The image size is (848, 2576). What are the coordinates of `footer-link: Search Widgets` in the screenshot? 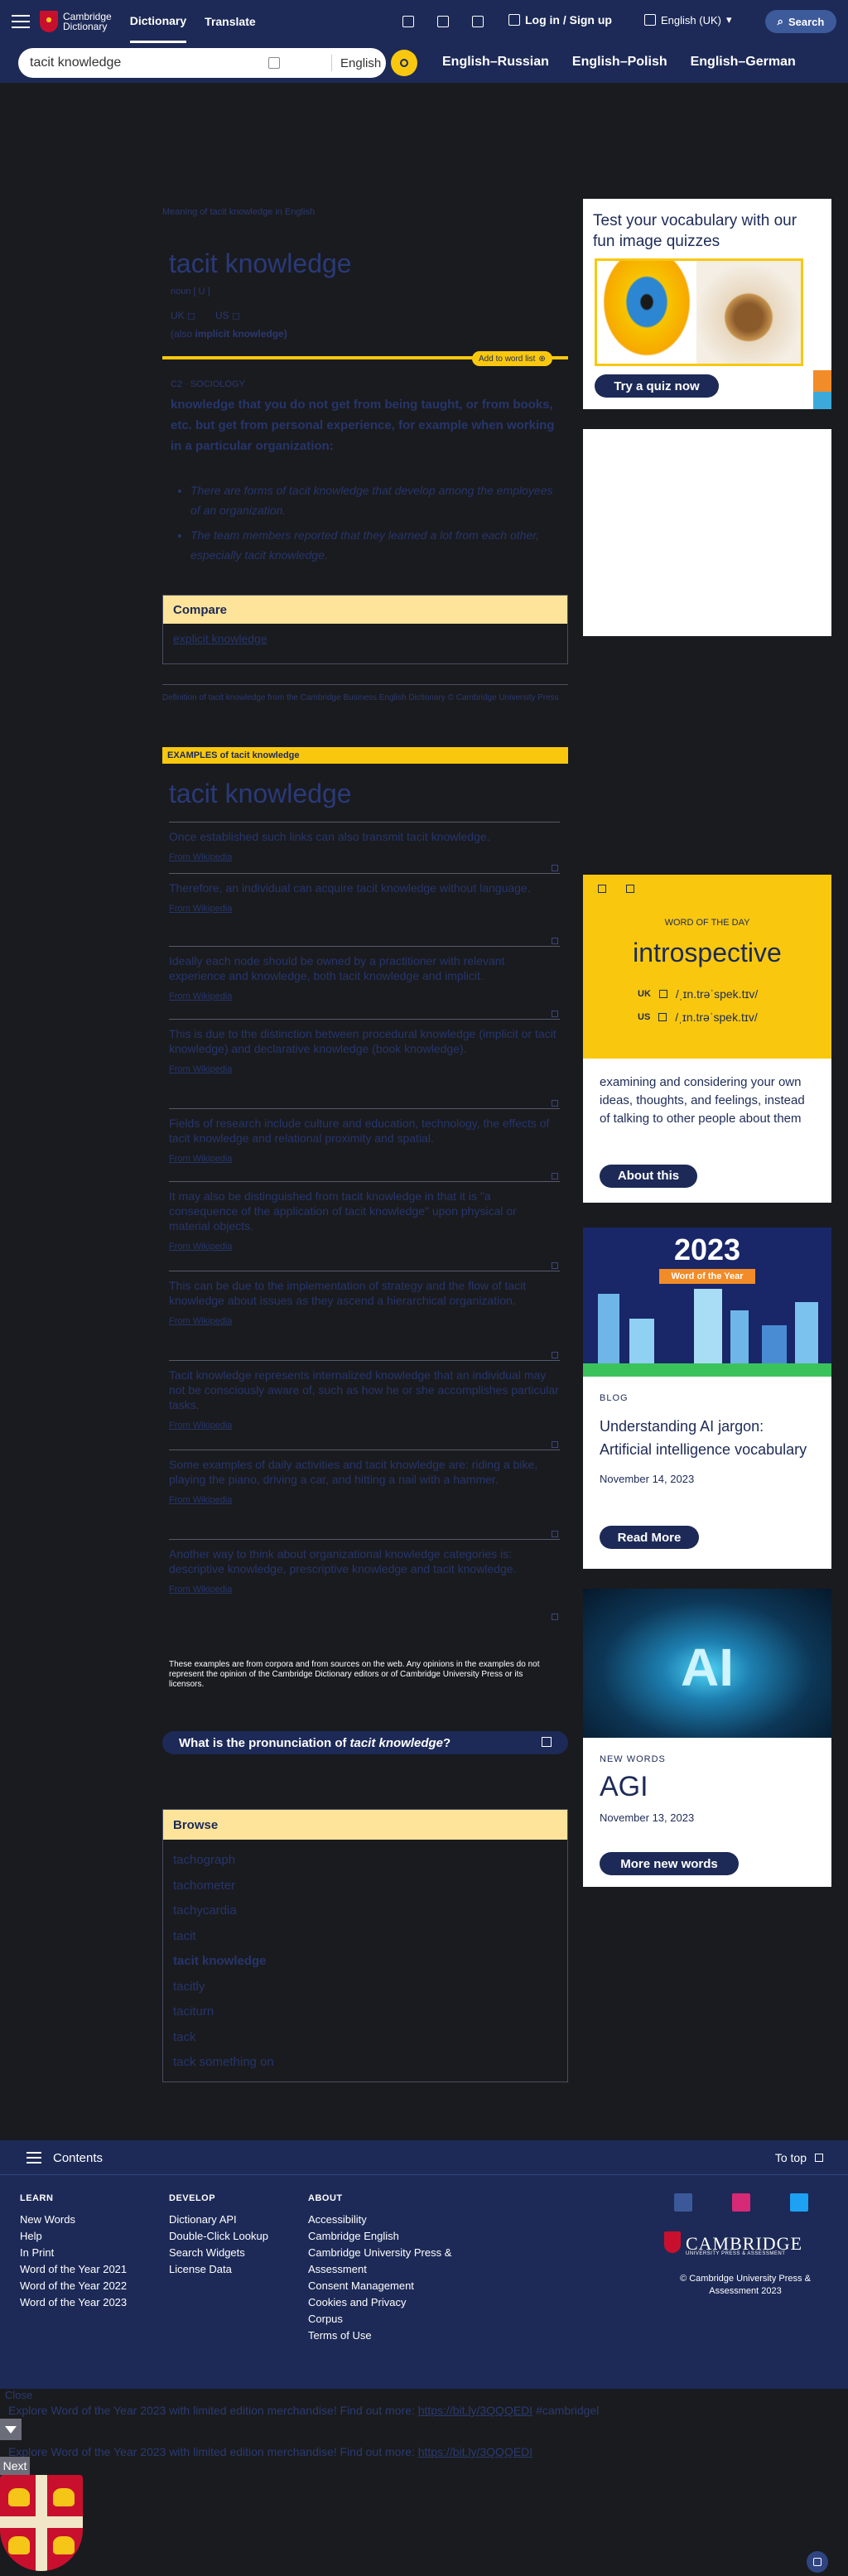 It's located at (218, 2253).